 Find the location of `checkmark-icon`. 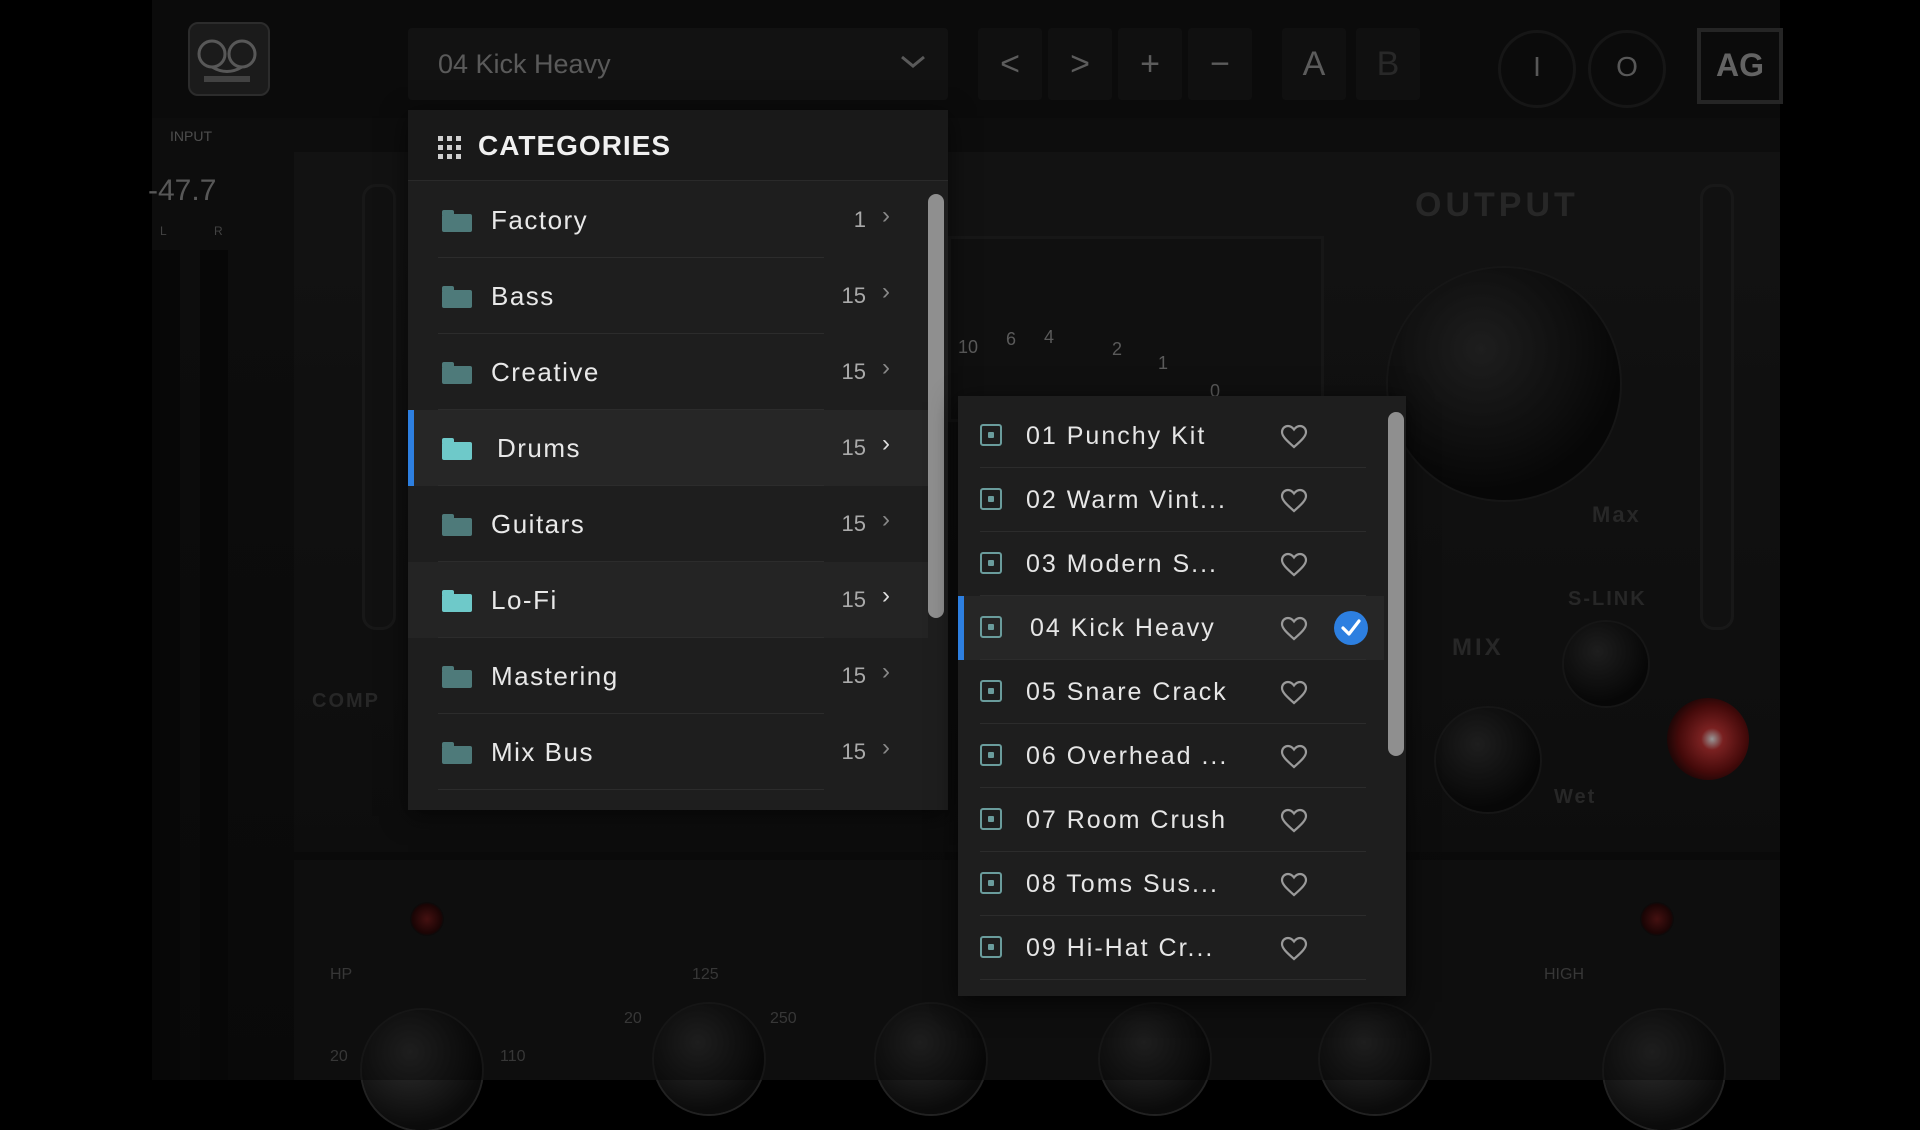

checkmark-icon is located at coordinates (1351, 628).